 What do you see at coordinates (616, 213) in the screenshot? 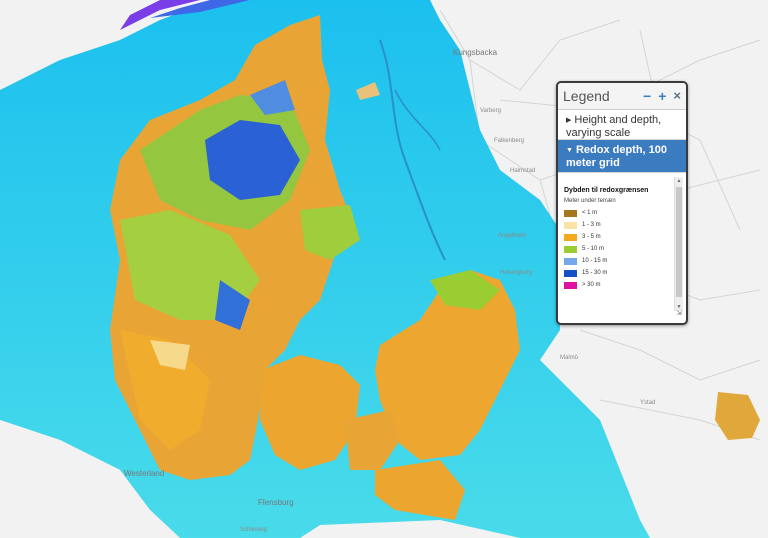
I see `legend-entry: < 1 m` at bounding box center [616, 213].